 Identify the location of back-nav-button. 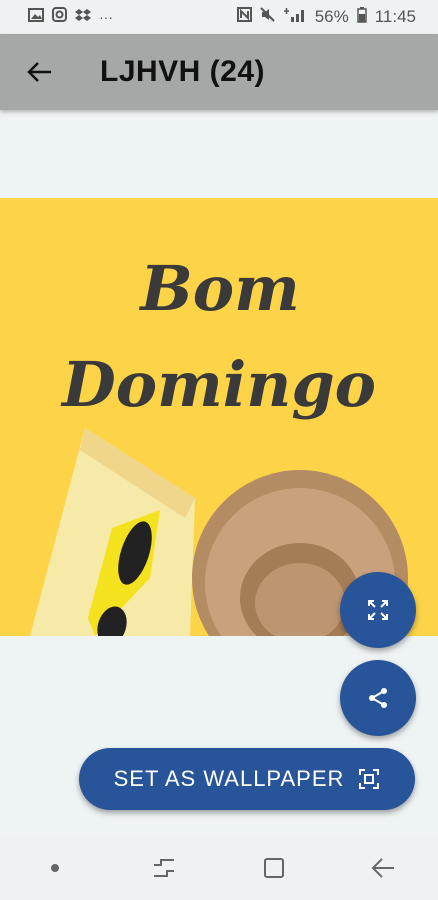
(383, 868).